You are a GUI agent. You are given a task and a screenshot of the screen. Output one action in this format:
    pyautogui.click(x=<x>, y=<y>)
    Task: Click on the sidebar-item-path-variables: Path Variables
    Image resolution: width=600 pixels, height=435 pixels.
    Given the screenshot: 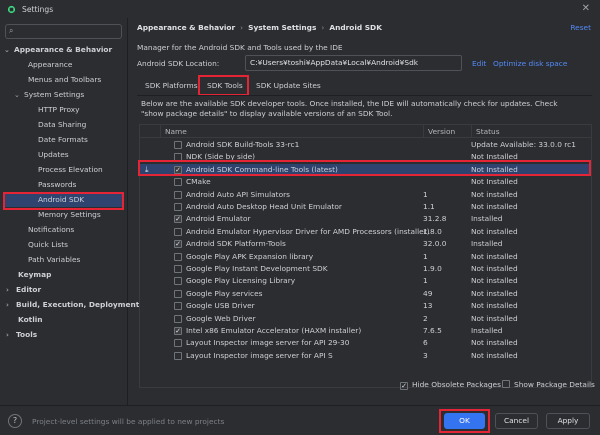 What is the action you would take?
    pyautogui.click(x=54, y=260)
    